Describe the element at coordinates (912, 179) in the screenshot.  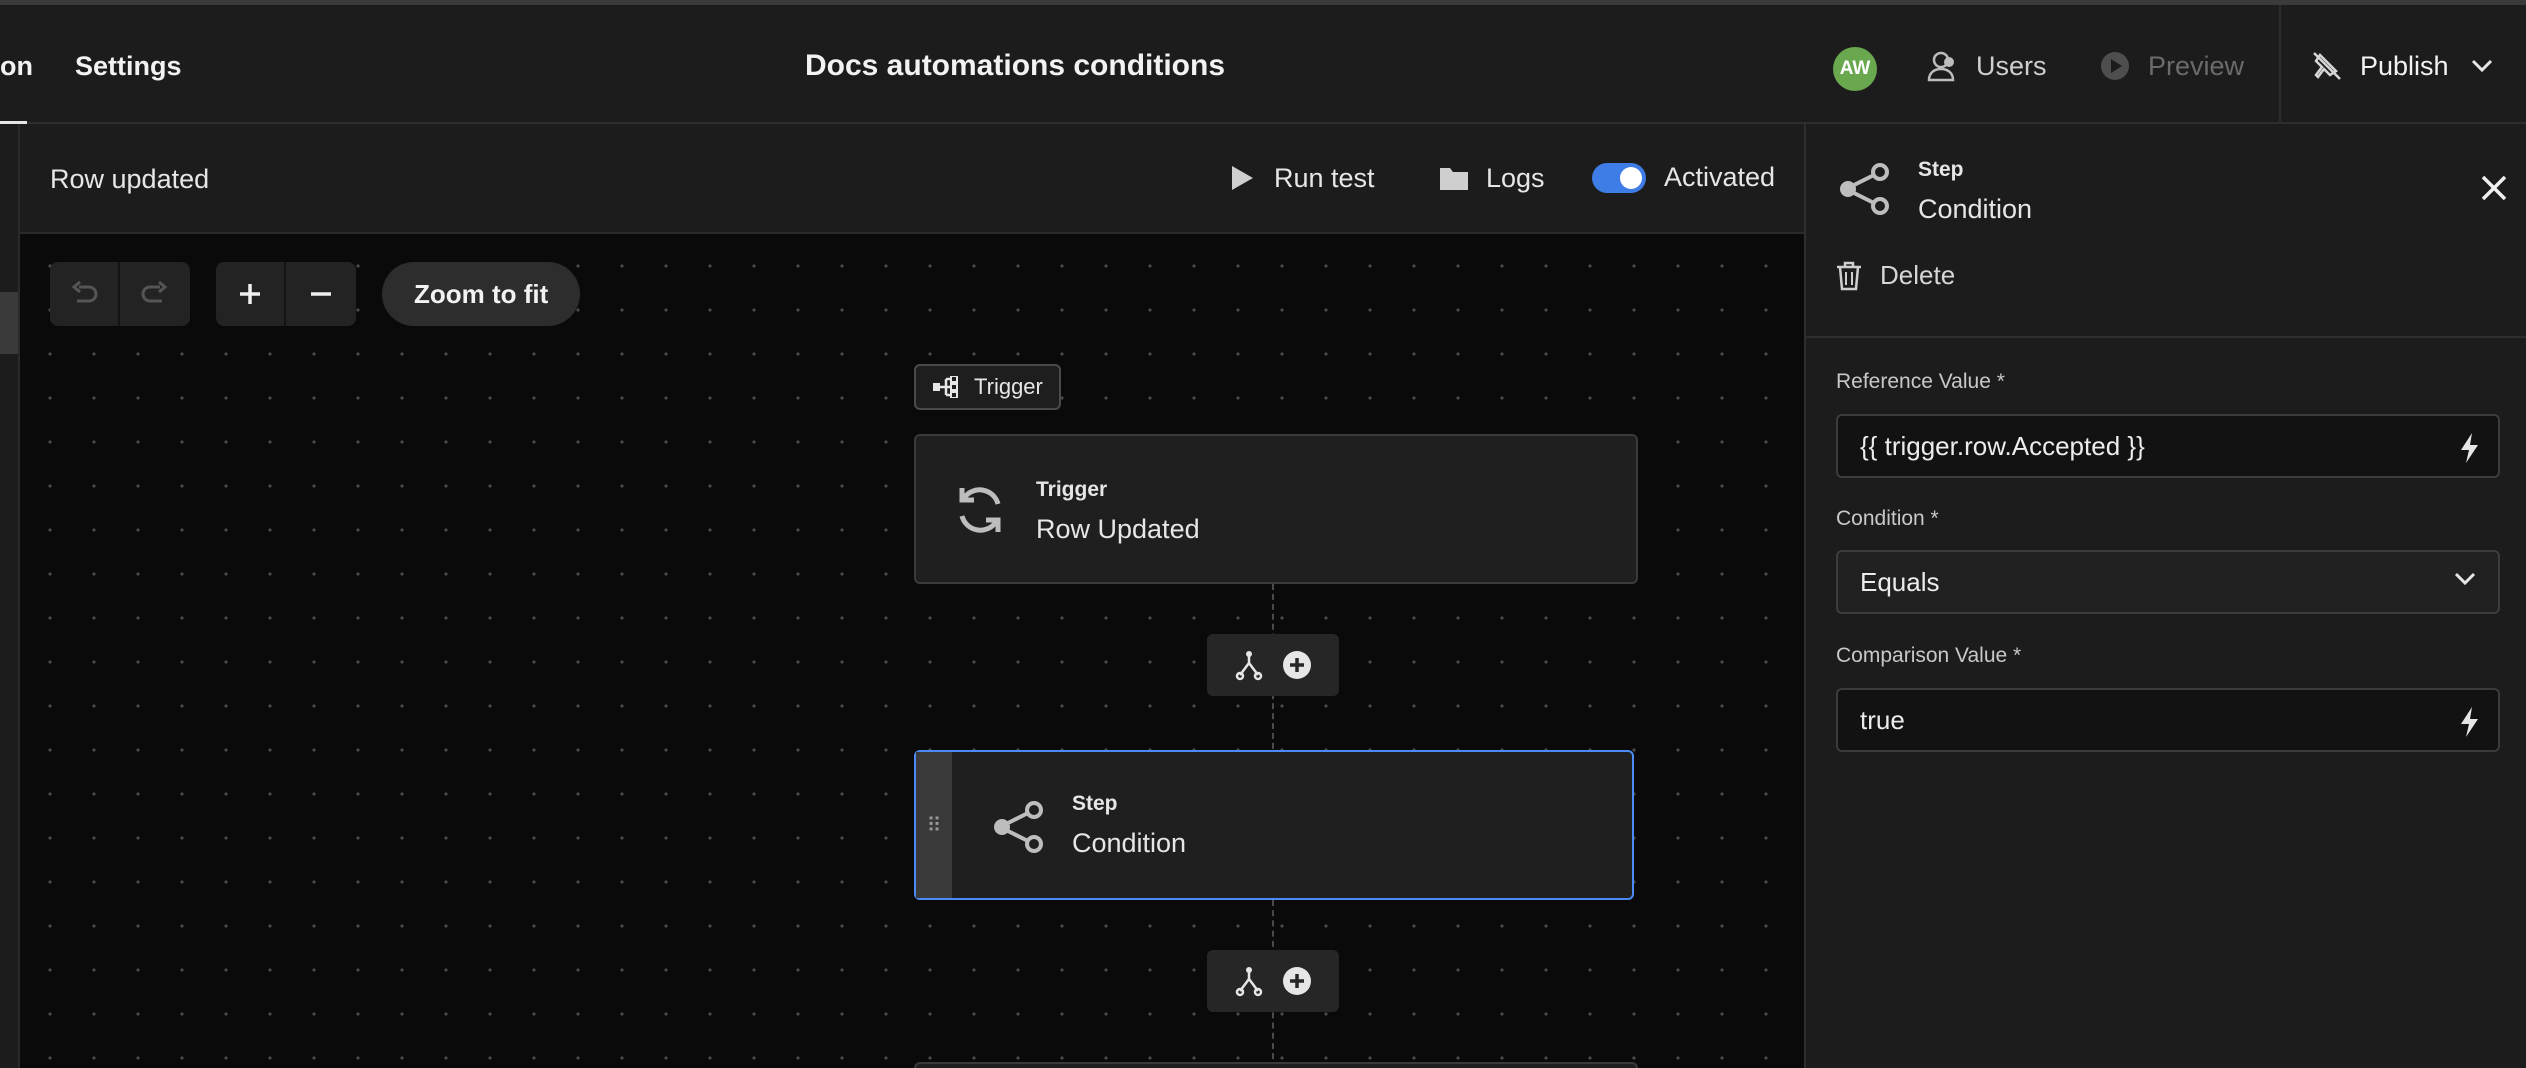
I see `automation-header: Row updated Run test Logs Activated` at that location.